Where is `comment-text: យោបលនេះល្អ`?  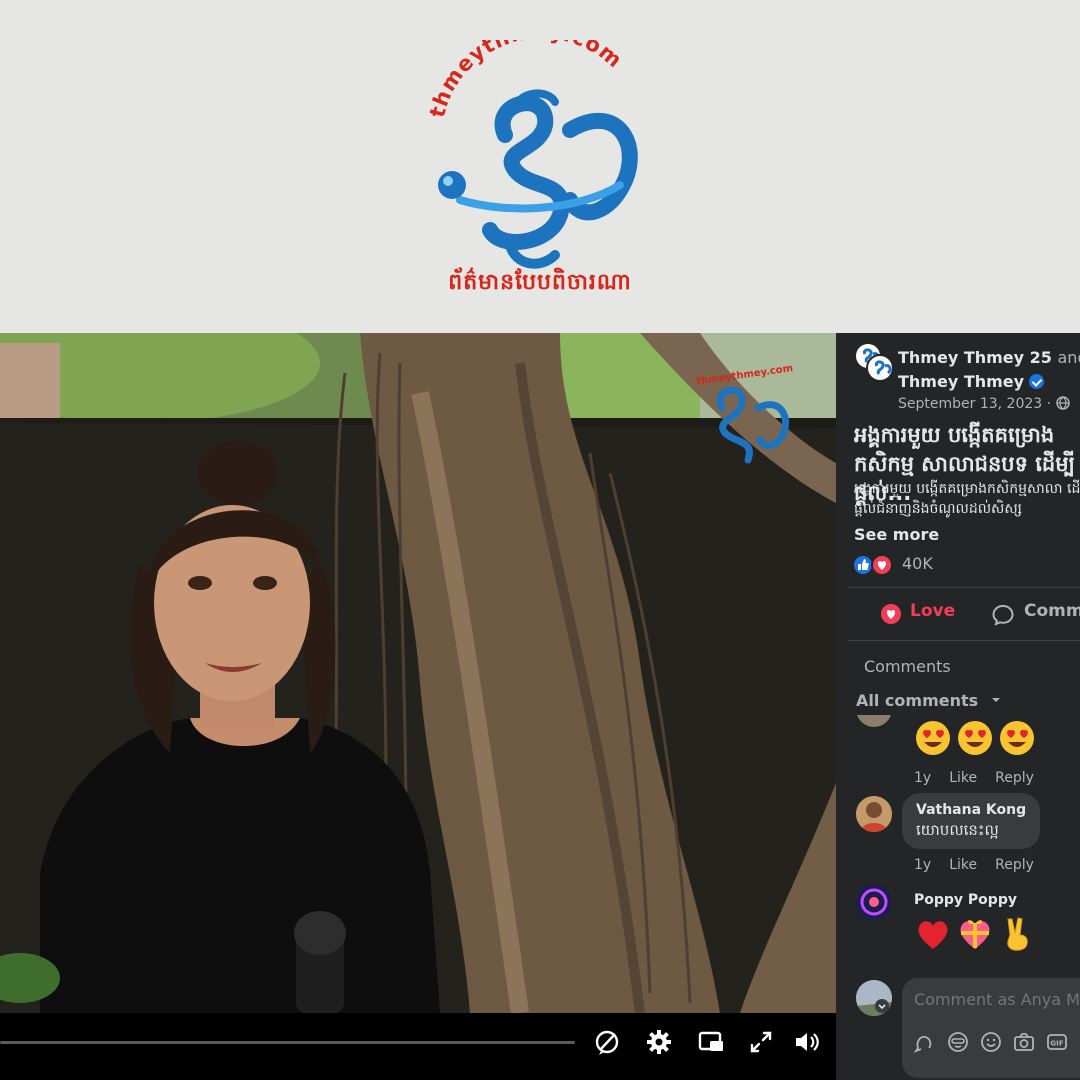 comment-text: យោបលនេះល្អ is located at coordinates (957, 830).